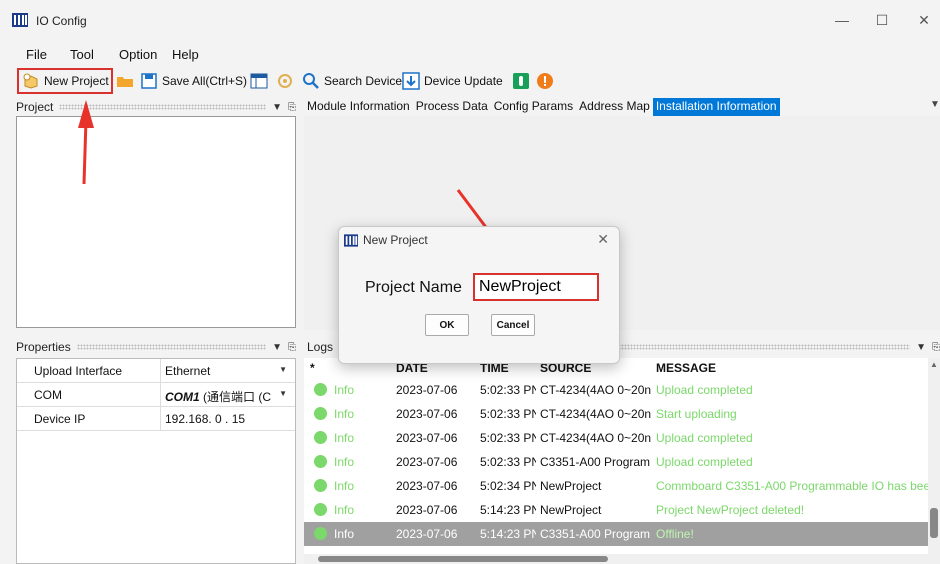 This screenshot has width=940, height=564. What do you see at coordinates (185, 54) in the screenshot?
I see `menu-help: Help` at bounding box center [185, 54].